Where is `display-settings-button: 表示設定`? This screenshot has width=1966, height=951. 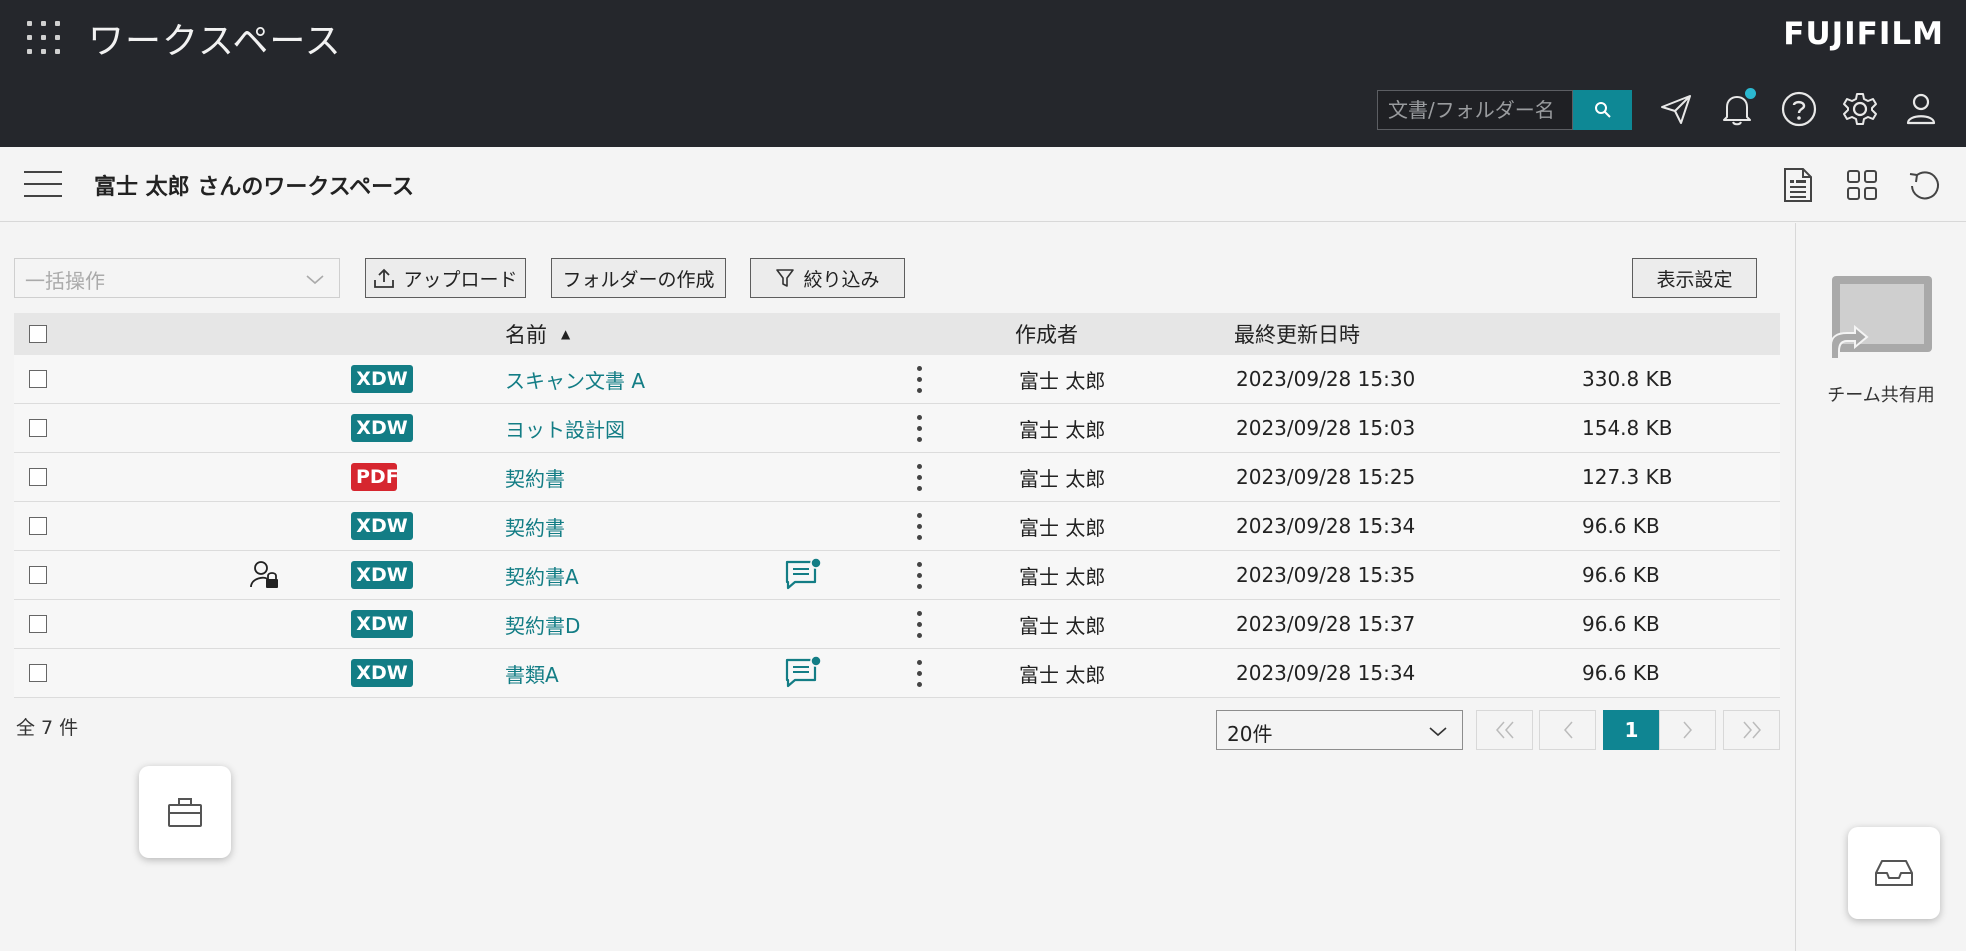
display-settings-button: 表示設定 is located at coordinates (1694, 278).